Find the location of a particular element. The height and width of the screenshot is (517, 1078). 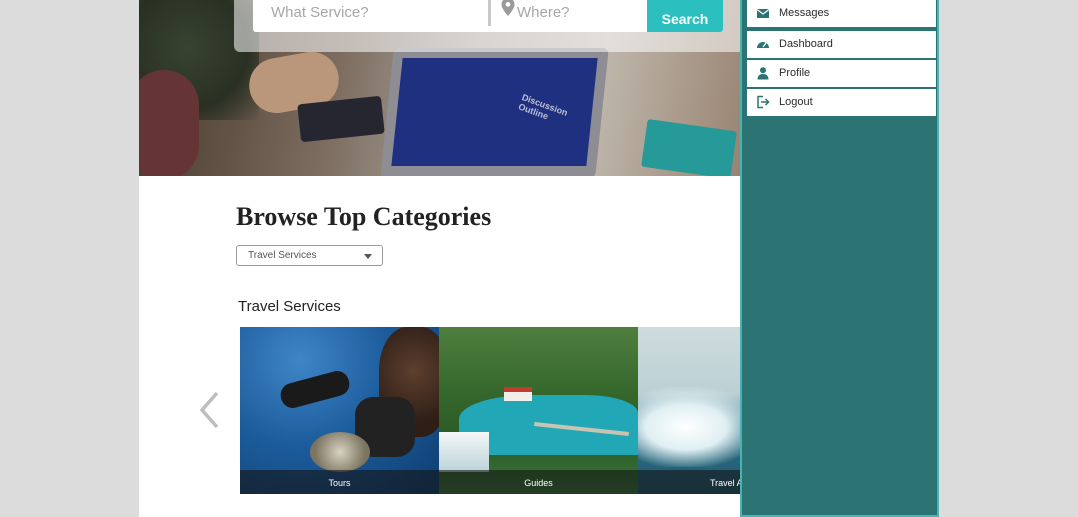

search-divider is located at coordinates (489, 13).